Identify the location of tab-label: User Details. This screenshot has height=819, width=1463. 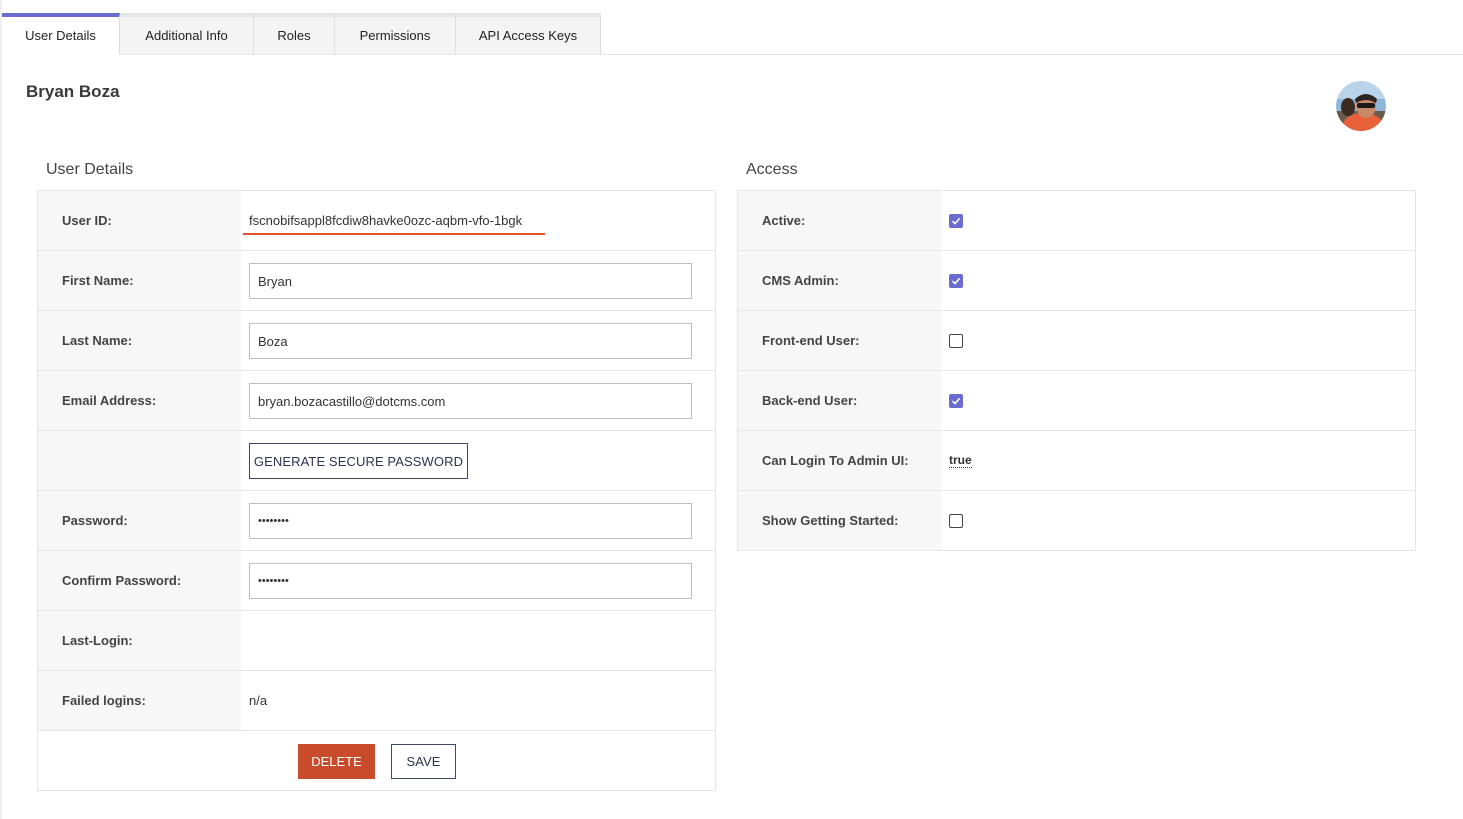
(60, 35).